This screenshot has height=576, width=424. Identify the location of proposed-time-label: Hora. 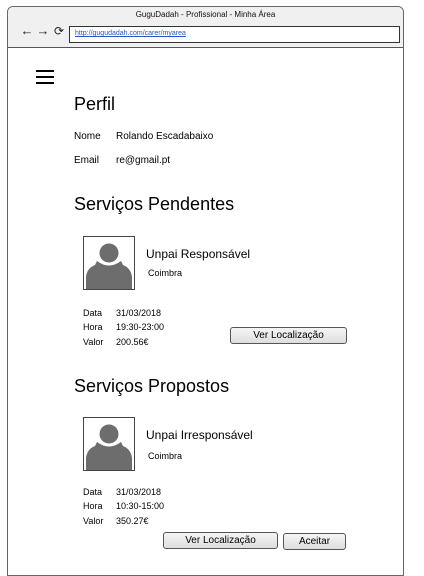
(93, 506).